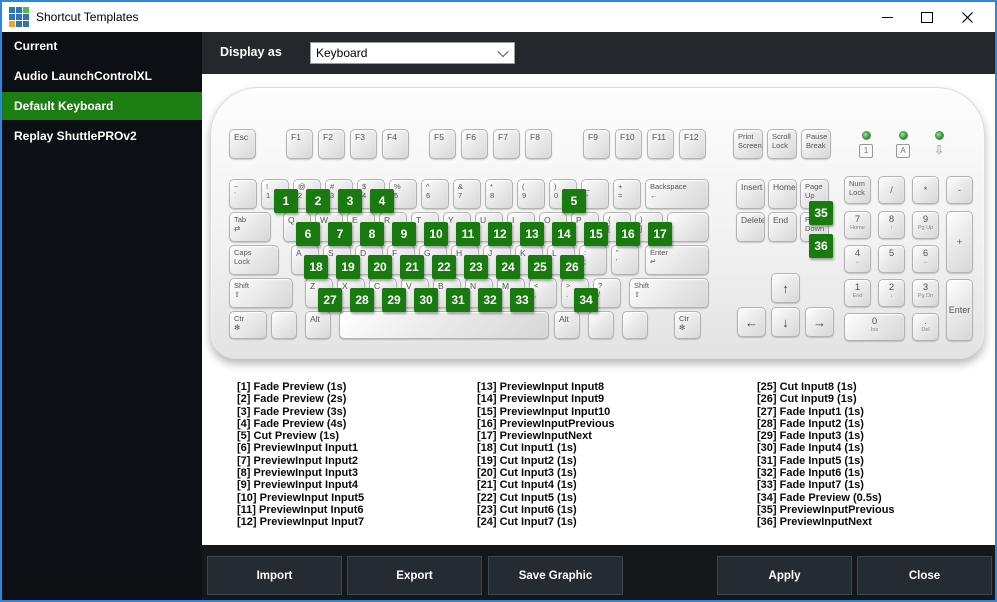  I want to click on shortcut-list-item: [6] PreviewInput Input1, so click(298, 448).